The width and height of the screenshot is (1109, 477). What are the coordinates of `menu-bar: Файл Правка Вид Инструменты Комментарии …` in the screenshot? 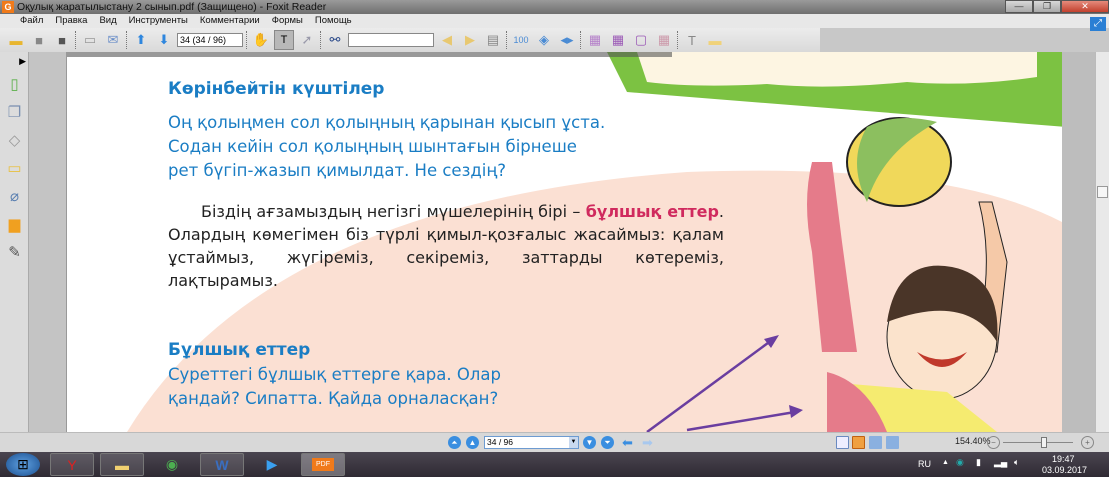 It's located at (554, 21).